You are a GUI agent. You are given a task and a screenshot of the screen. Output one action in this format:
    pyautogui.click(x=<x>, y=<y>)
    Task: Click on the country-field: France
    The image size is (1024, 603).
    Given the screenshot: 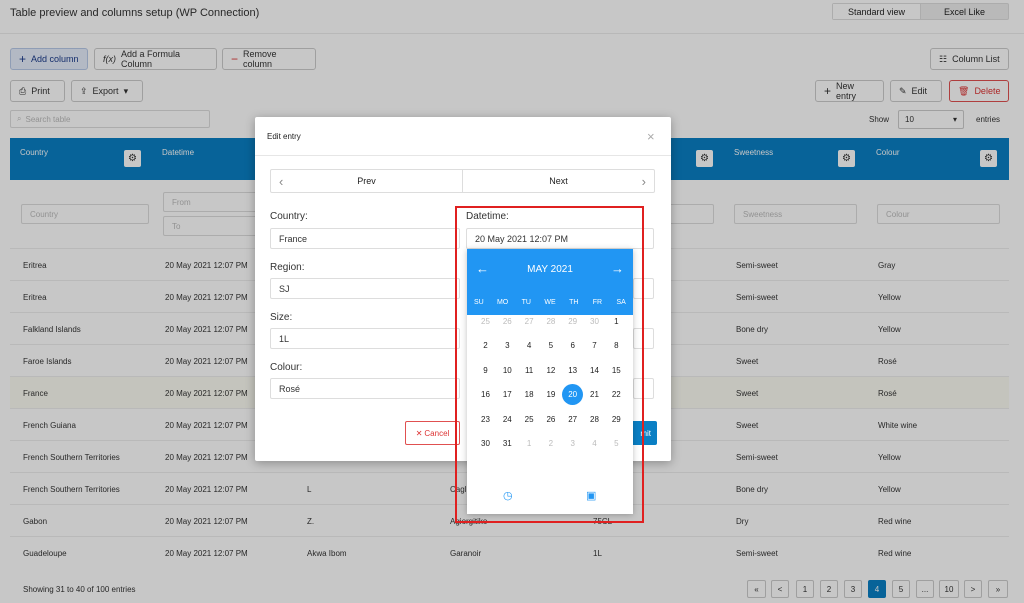 What is the action you would take?
    pyautogui.click(x=365, y=238)
    